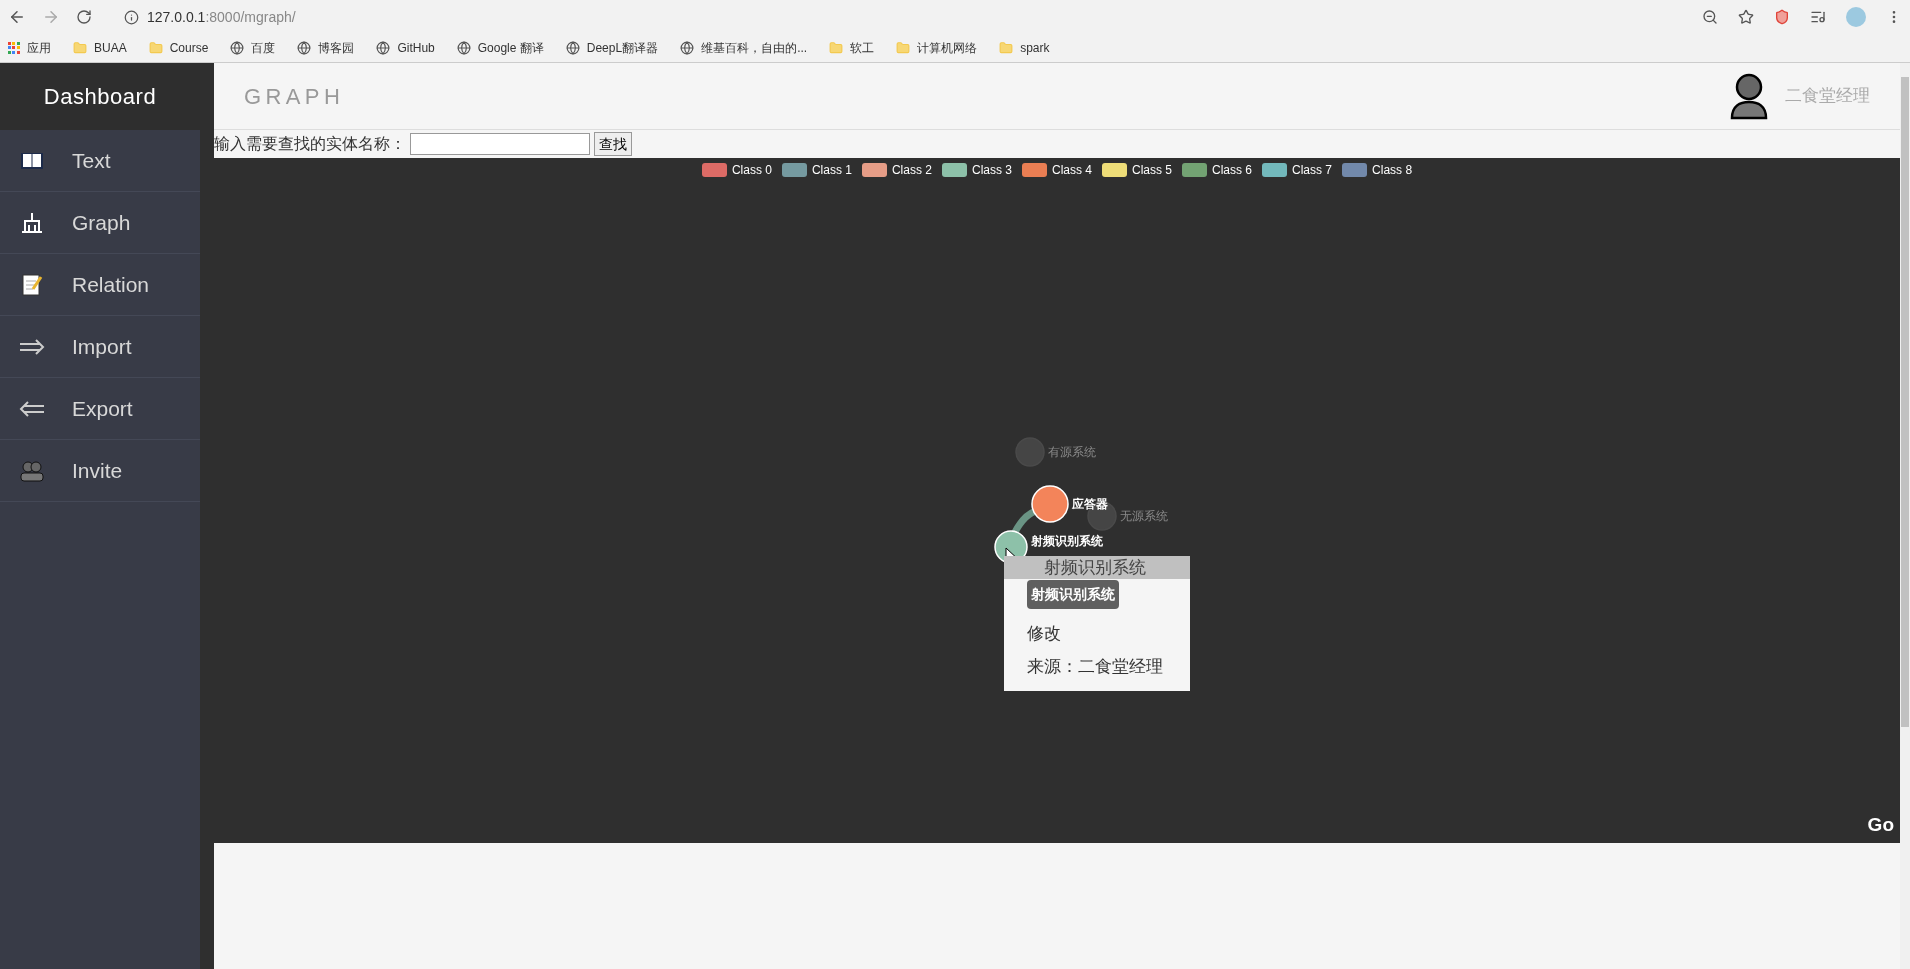 This screenshot has width=1910, height=969. What do you see at coordinates (1297, 170) in the screenshot?
I see `legend-item: Class 7` at bounding box center [1297, 170].